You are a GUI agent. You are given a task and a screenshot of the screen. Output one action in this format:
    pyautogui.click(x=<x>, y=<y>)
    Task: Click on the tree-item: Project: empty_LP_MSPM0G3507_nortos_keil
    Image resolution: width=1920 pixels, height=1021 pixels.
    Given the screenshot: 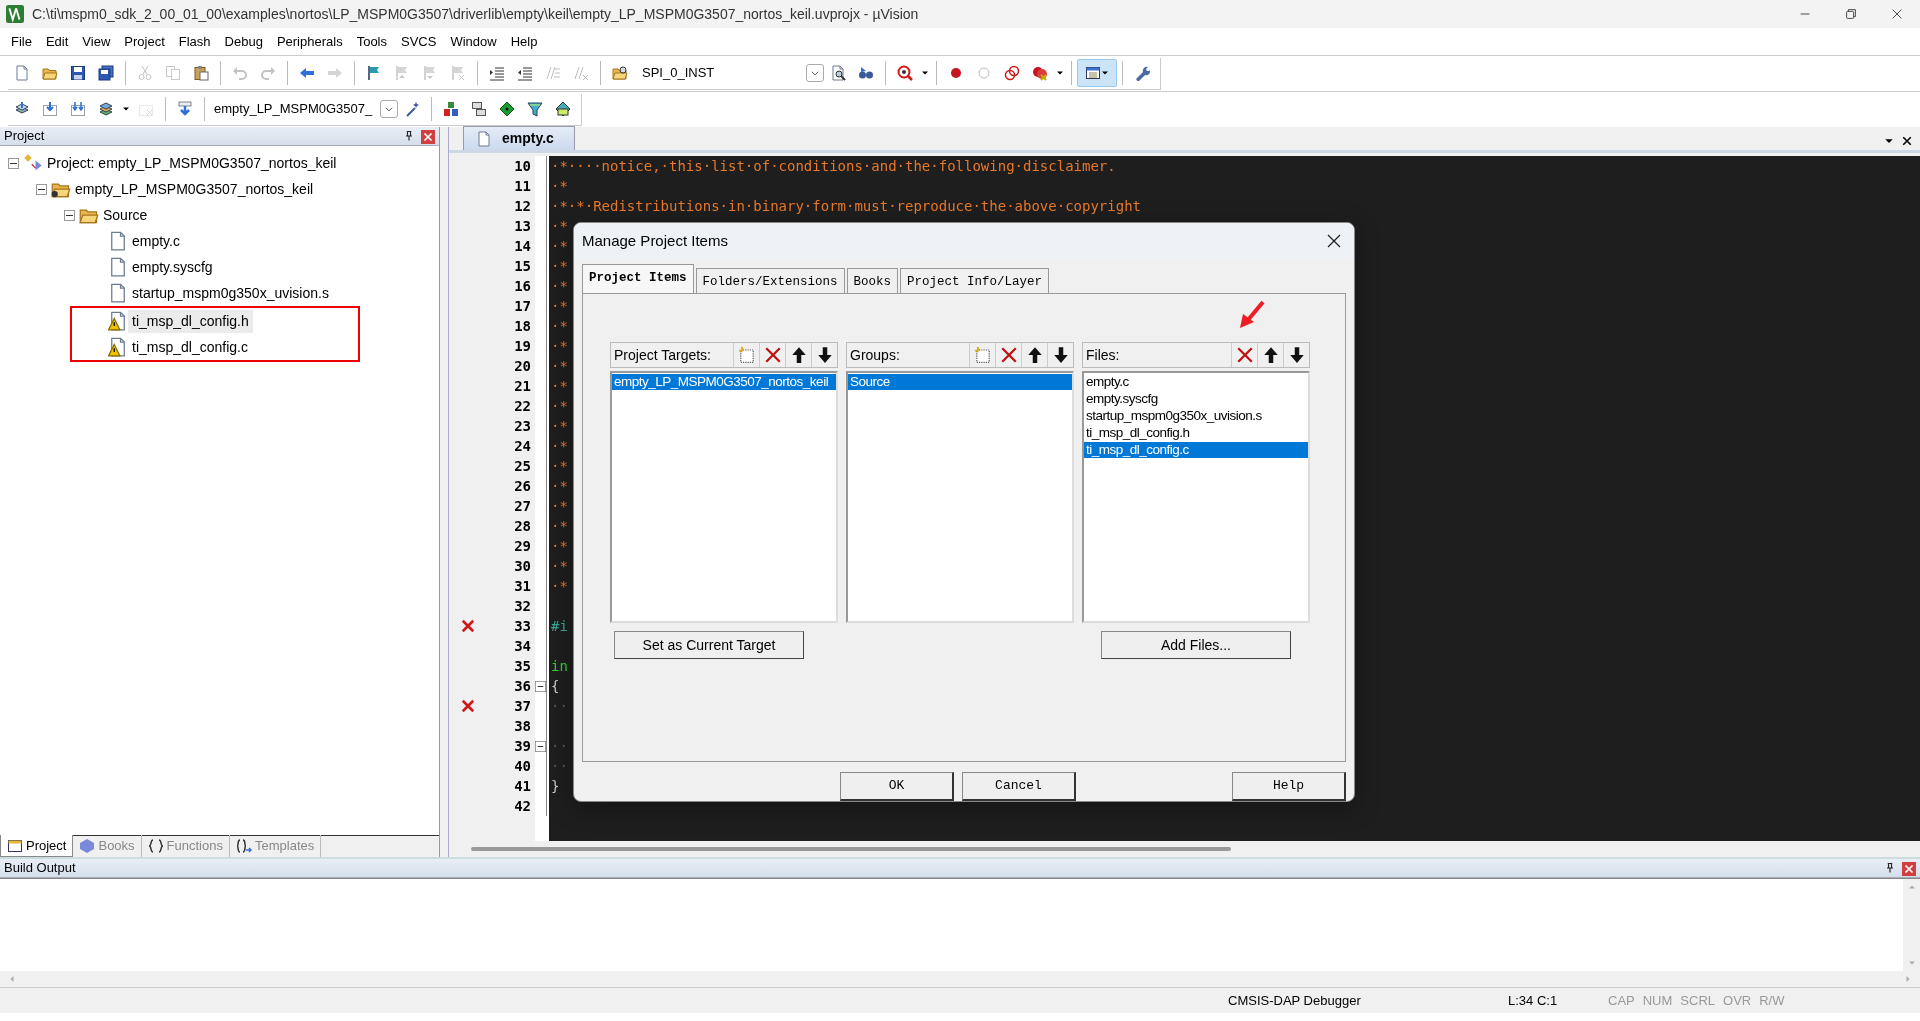 What is the action you would take?
    pyautogui.click(x=192, y=163)
    